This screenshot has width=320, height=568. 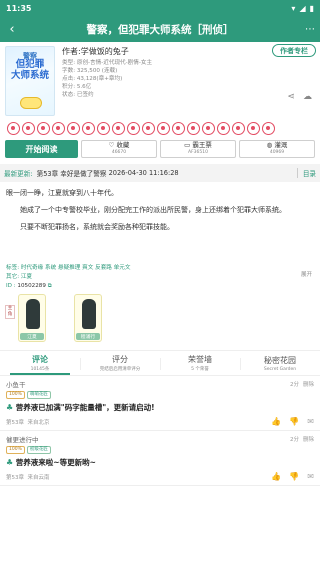 I want to click on book-cover: 警察 但犯罪 大师系统, so click(x=30, y=81).